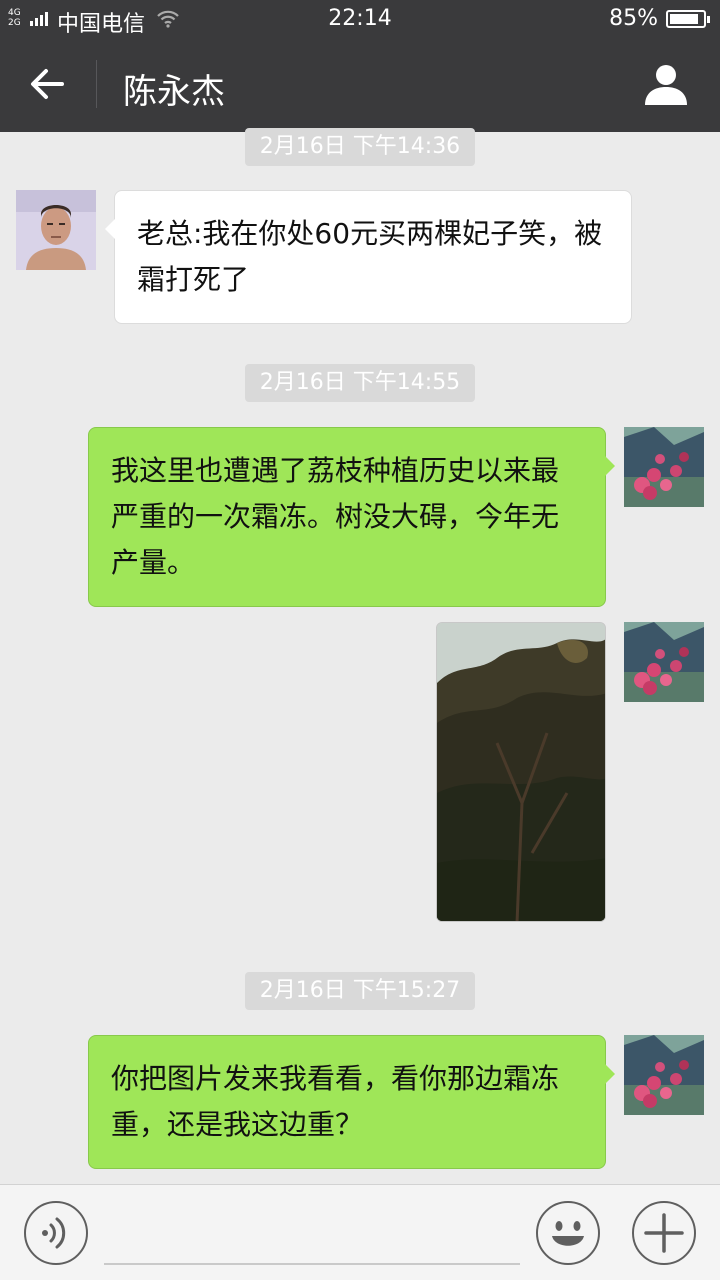  Describe the element at coordinates (360, 18) in the screenshot. I see `status-bar: 4G 2G 中国电信 22:14 85%` at that location.